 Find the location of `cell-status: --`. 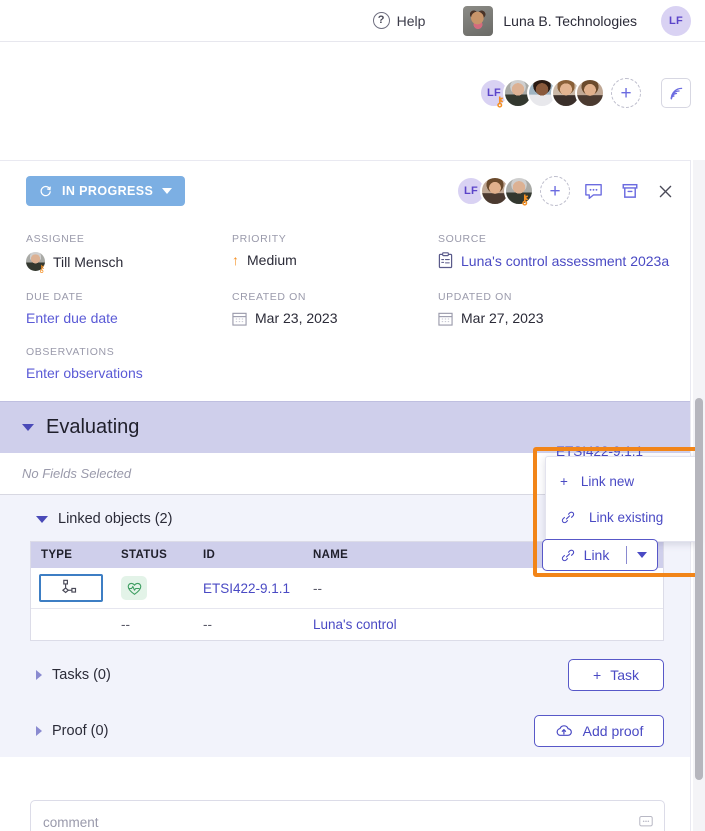

cell-status: -- is located at coordinates (152, 625).